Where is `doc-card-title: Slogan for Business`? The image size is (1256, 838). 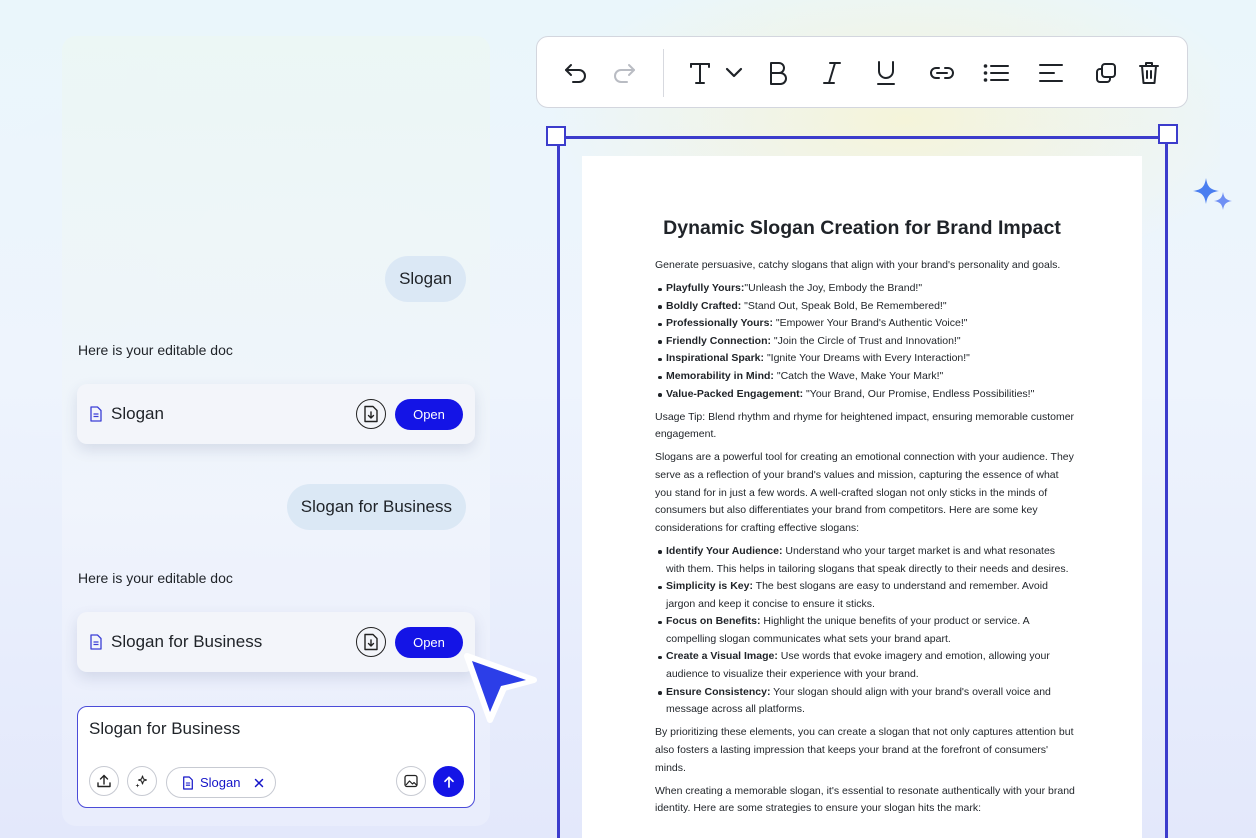 doc-card-title: Slogan for Business is located at coordinates (187, 641).